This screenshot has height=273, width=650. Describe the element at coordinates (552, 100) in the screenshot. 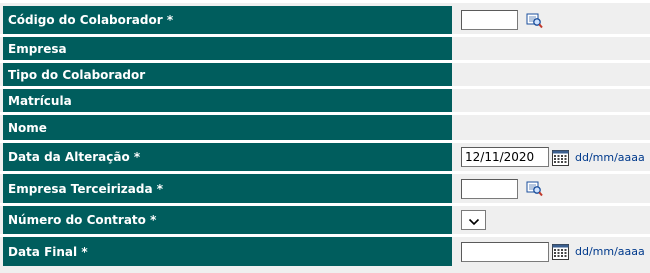

I see `matricula-value` at that location.